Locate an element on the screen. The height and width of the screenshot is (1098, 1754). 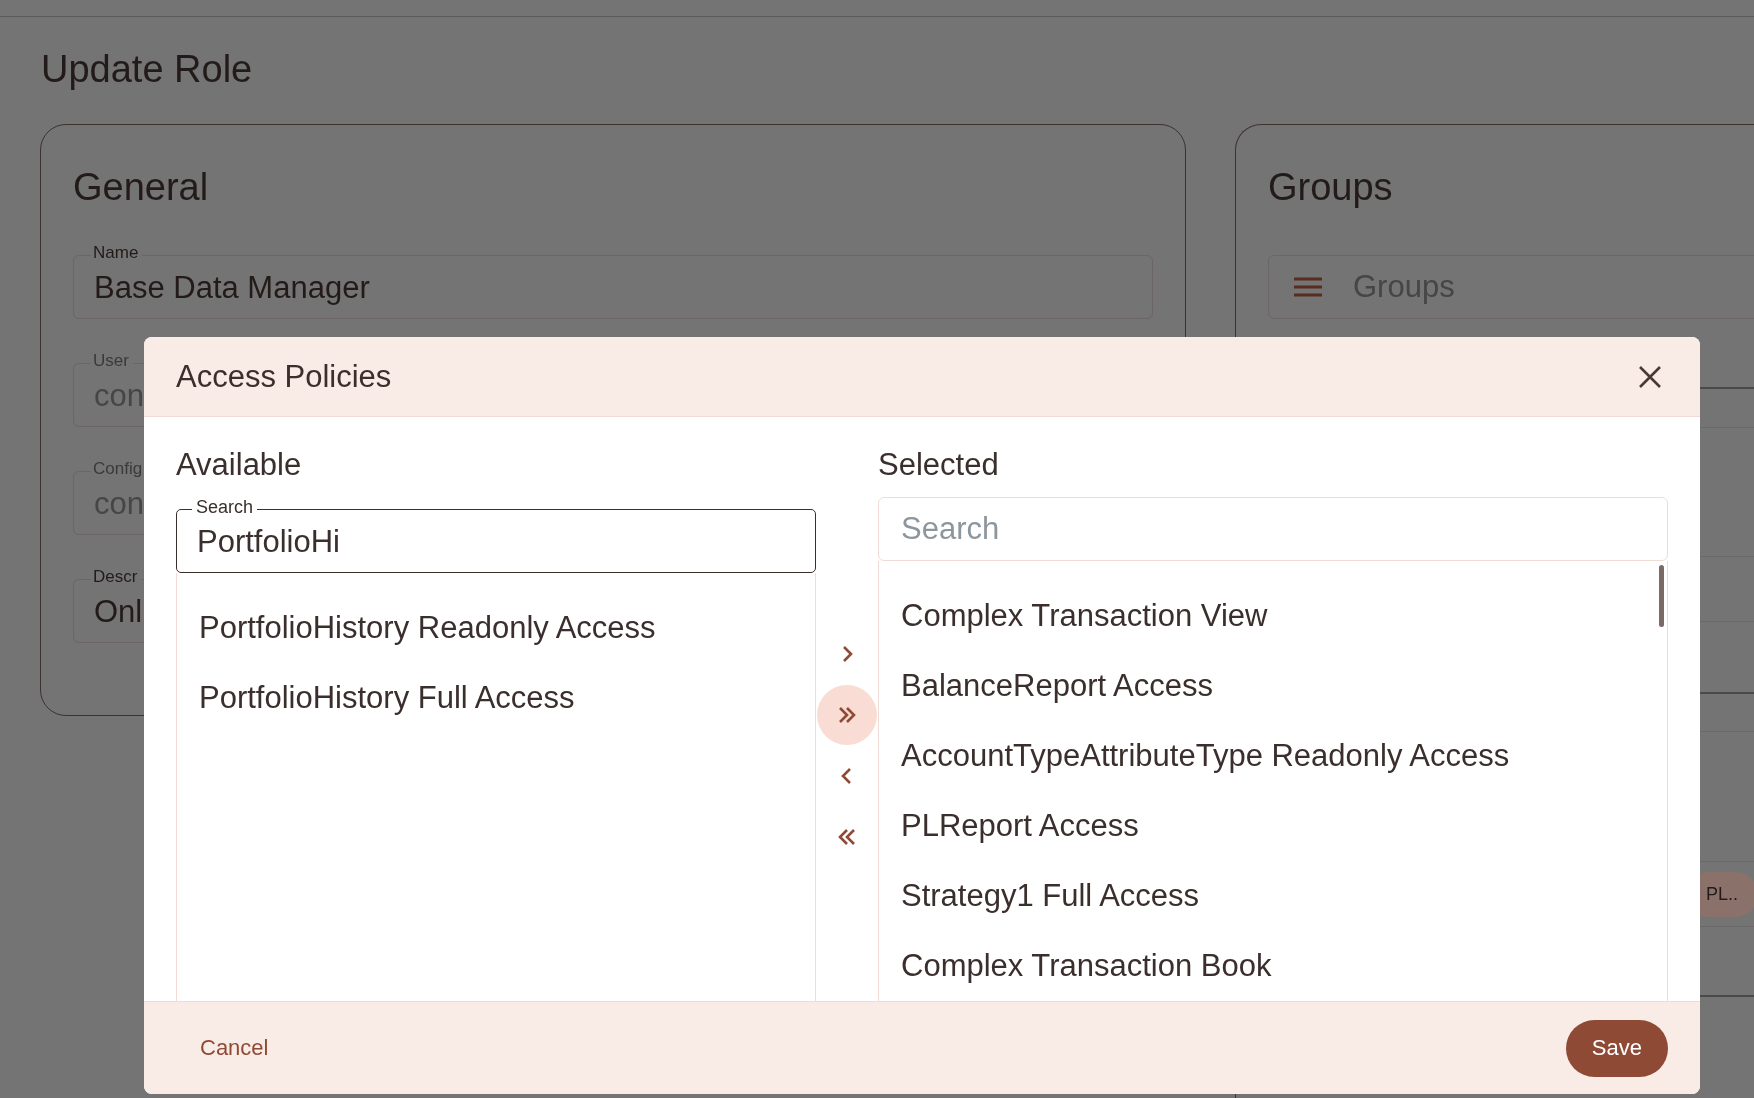
search-field: Search is located at coordinates (1273, 529).